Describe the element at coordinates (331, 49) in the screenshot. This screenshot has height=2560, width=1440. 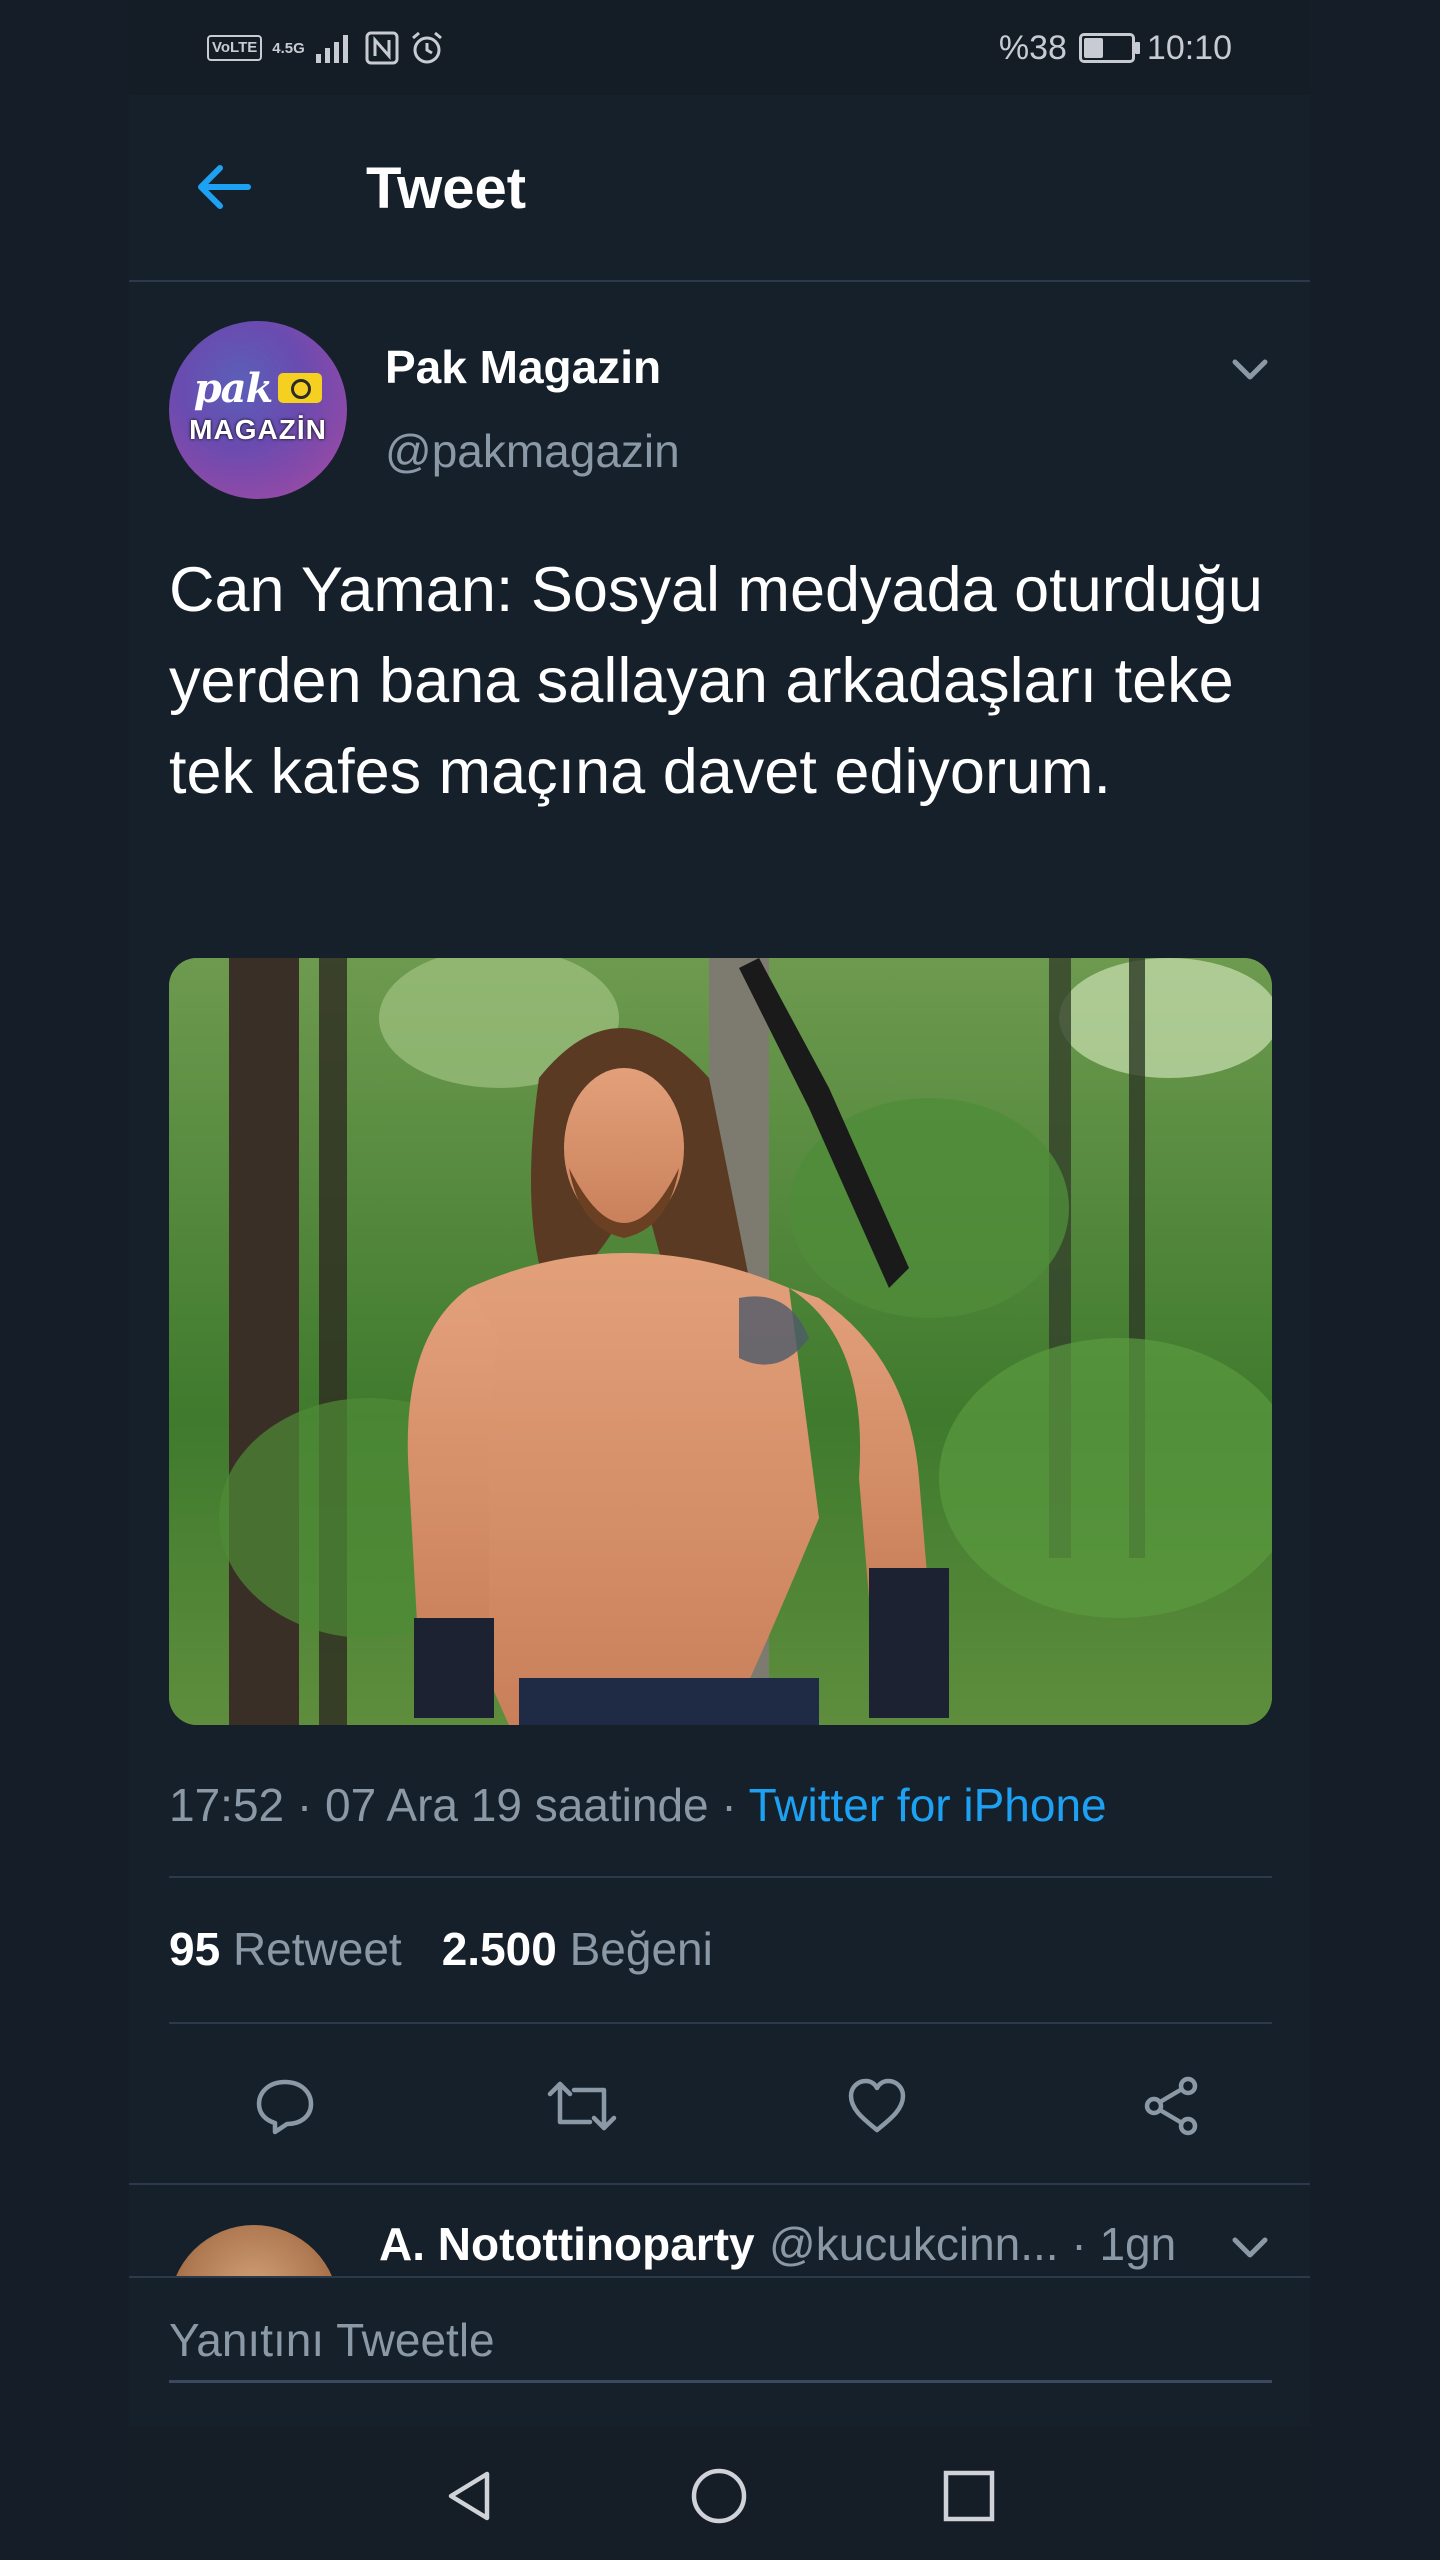
I see `signal-icon` at that location.